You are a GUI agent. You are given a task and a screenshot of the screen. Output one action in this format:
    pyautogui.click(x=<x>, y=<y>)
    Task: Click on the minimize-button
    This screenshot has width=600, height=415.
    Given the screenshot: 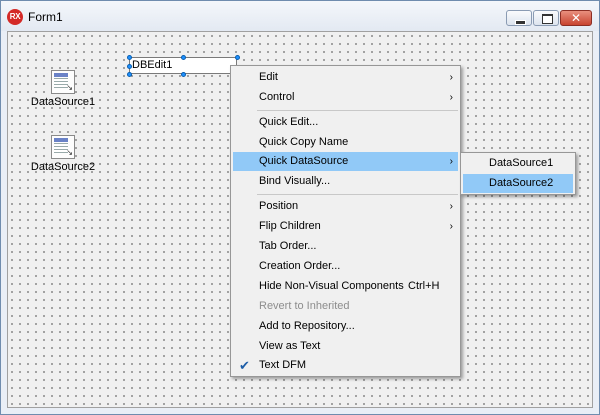 What is the action you would take?
    pyautogui.click(x=519, y=18)
    